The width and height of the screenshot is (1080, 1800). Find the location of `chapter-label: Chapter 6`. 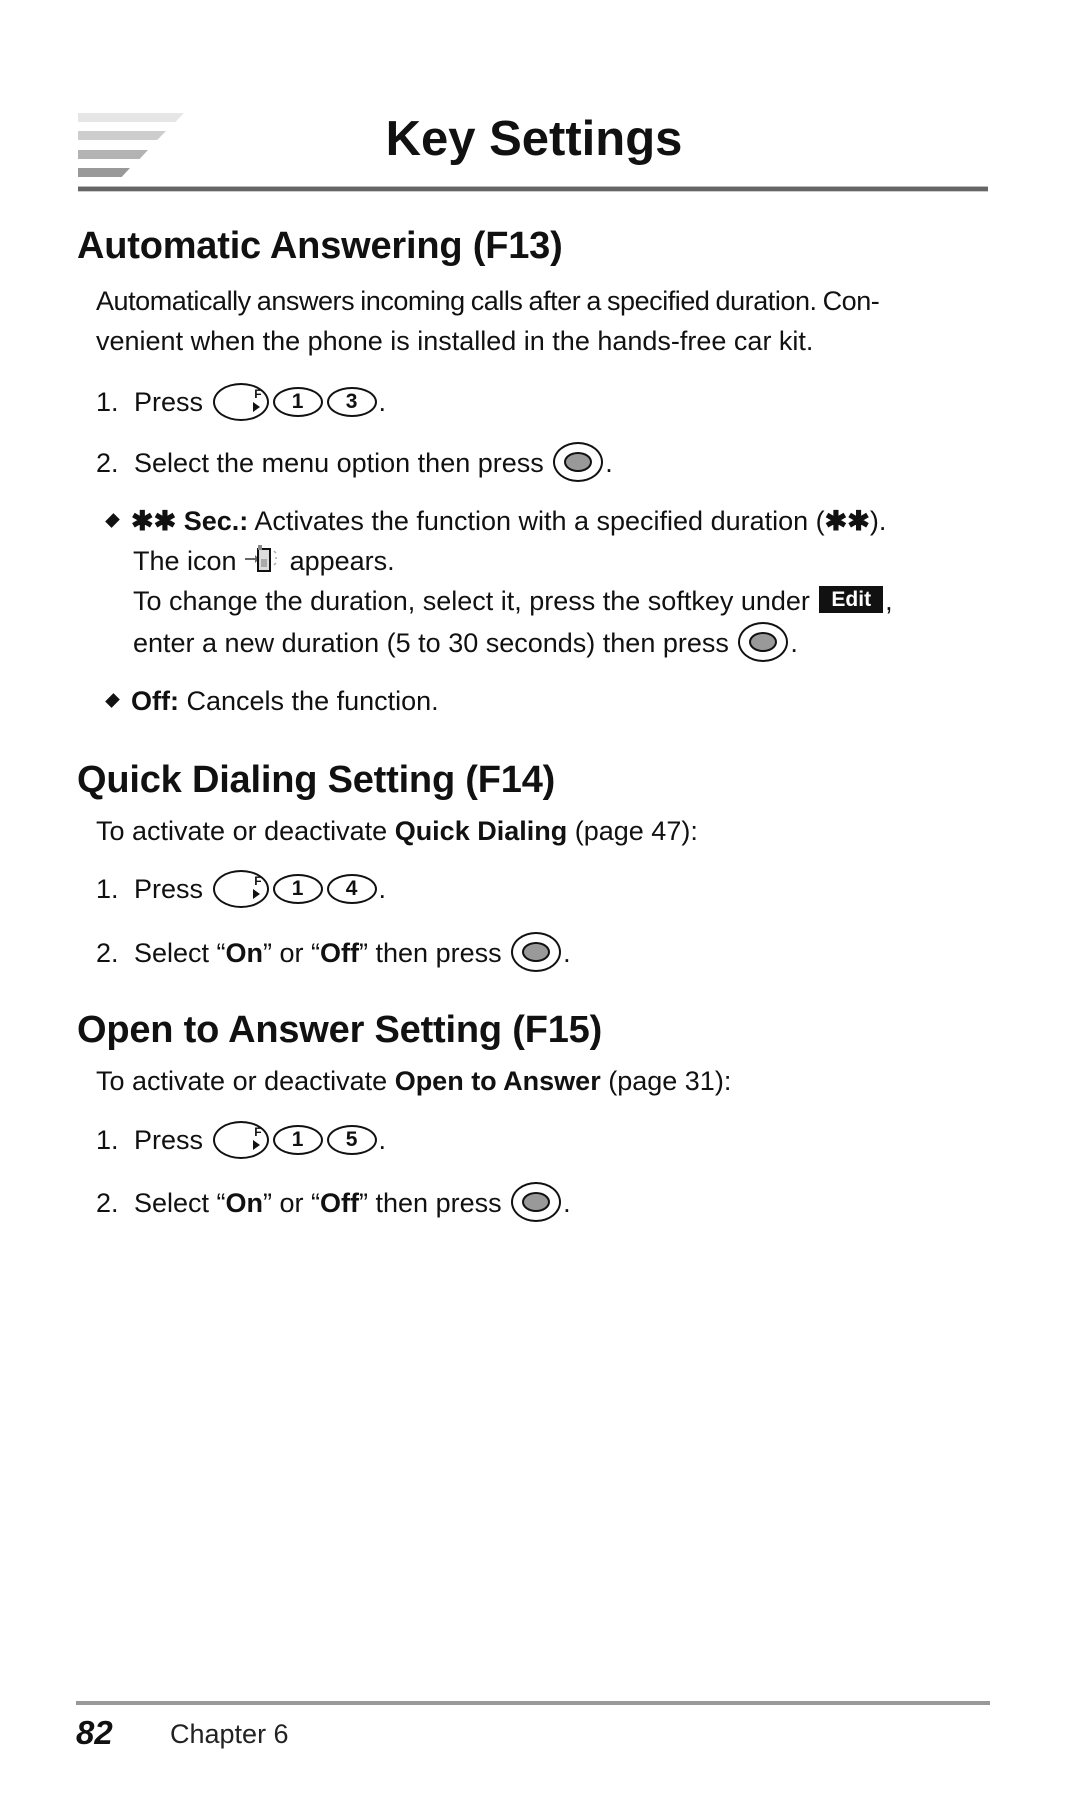

chapter-label: Chapter 6 is located at coordinates (229, 1734).